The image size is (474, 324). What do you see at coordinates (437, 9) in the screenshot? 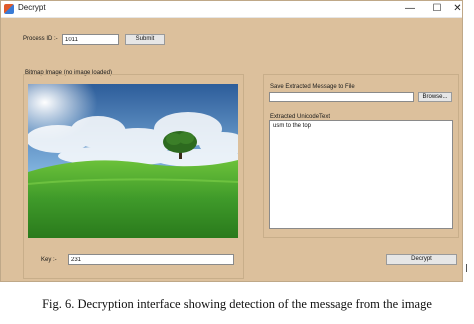
I see `maximize-icon: ☐` at bounding box center [437, 9].